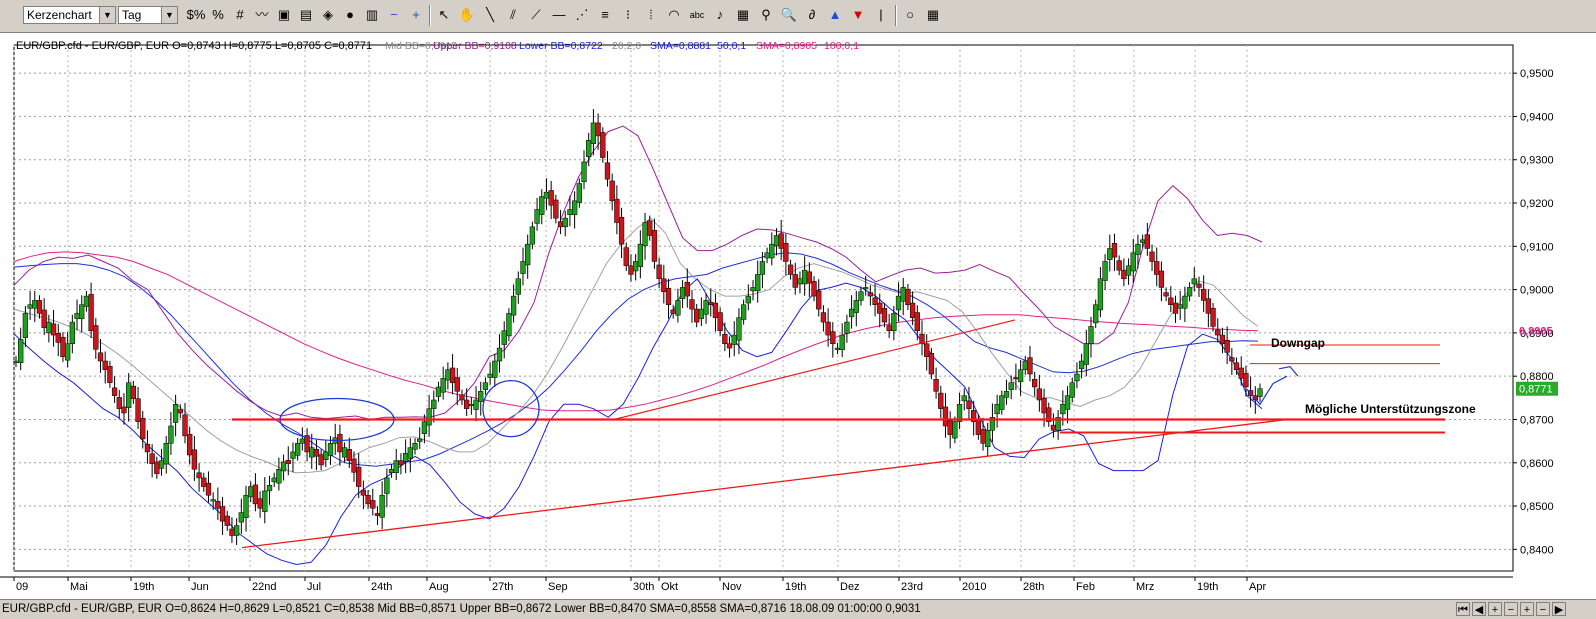 The height and width of the screenshot is (619, 1596). I want to click on zoom-out-small-icon: −, so click(1511, 609).